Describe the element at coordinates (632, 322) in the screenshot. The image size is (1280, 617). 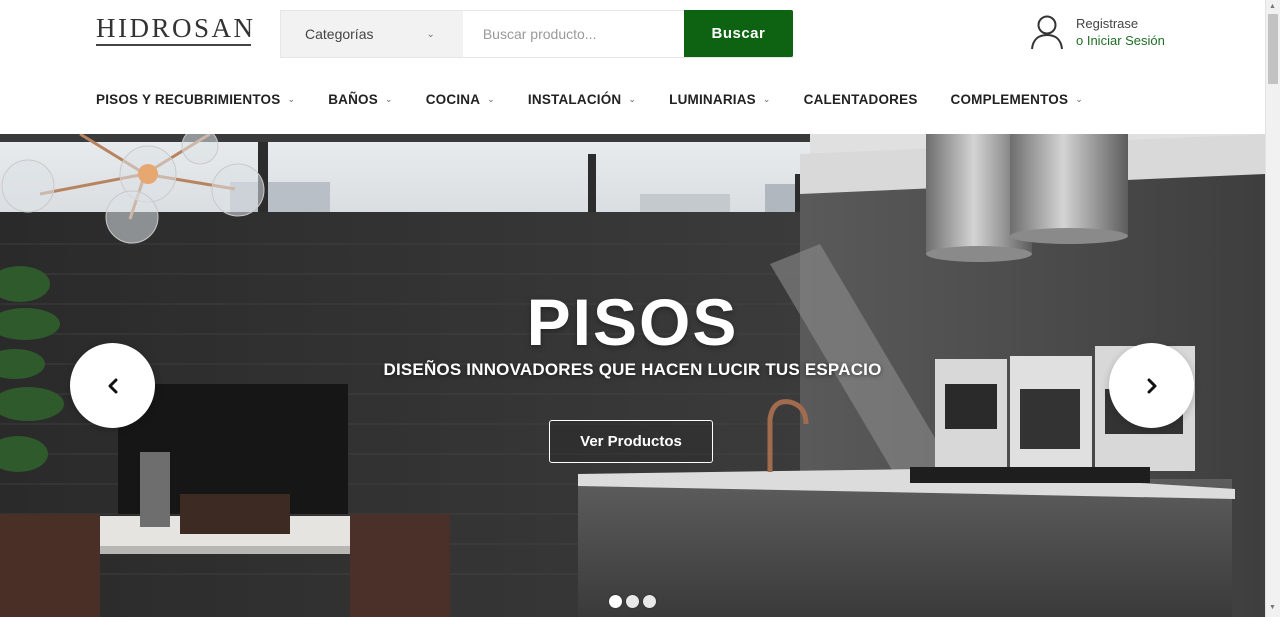
I see `hero-title: PISOS` at that location.